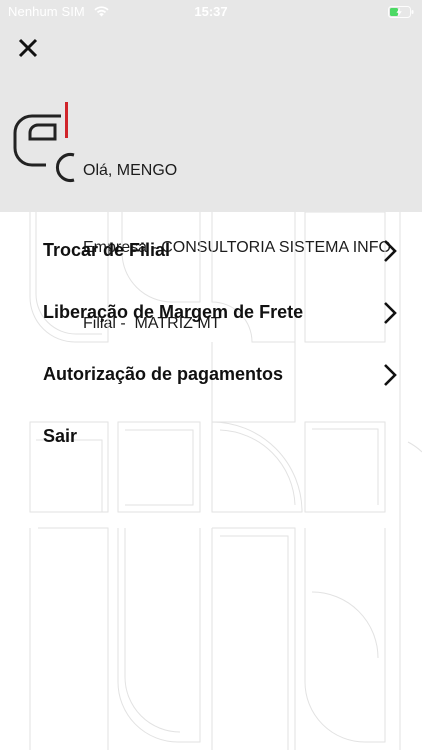 Image resolution: width=422 pixels, height=750 pixels. Describe the element at coordinates (211, 251) in the screenshot. I see `menu-item-trocar-filial: Trocar de Filial` at that location.